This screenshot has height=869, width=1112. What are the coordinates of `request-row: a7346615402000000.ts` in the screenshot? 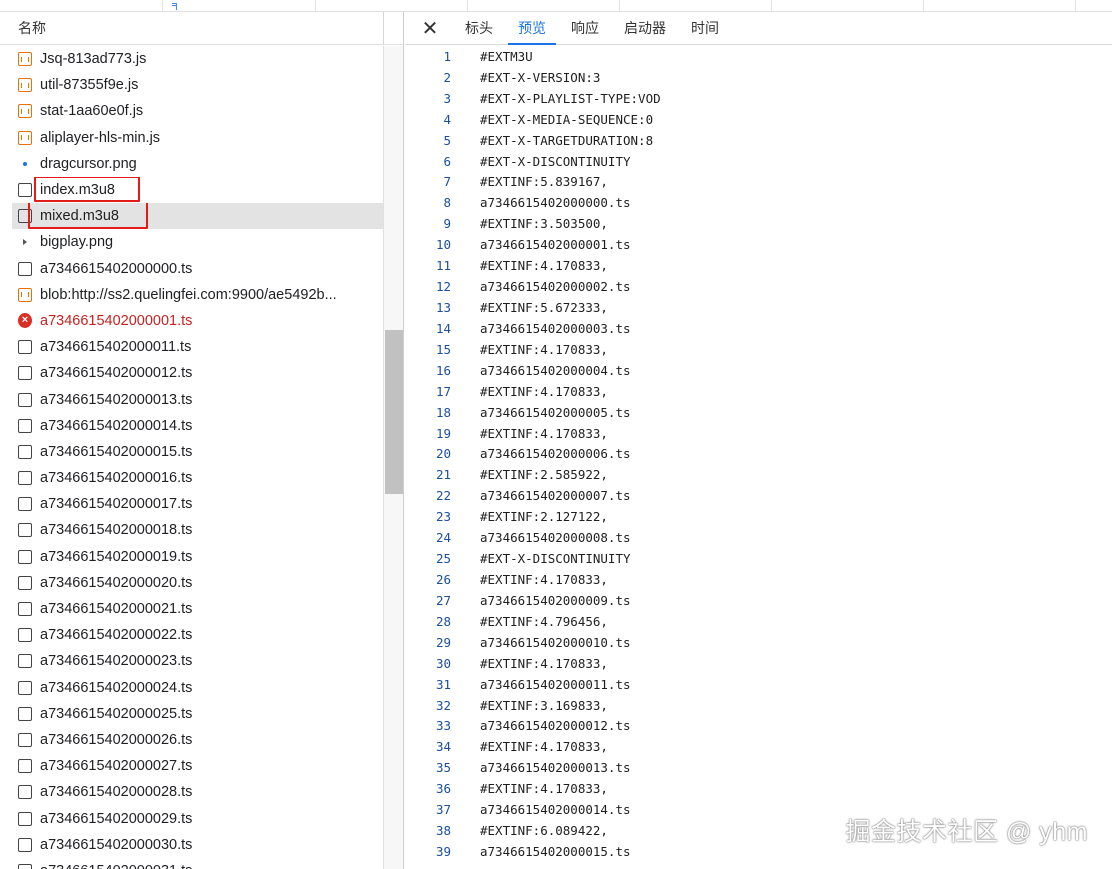 It's located at (197, 269).